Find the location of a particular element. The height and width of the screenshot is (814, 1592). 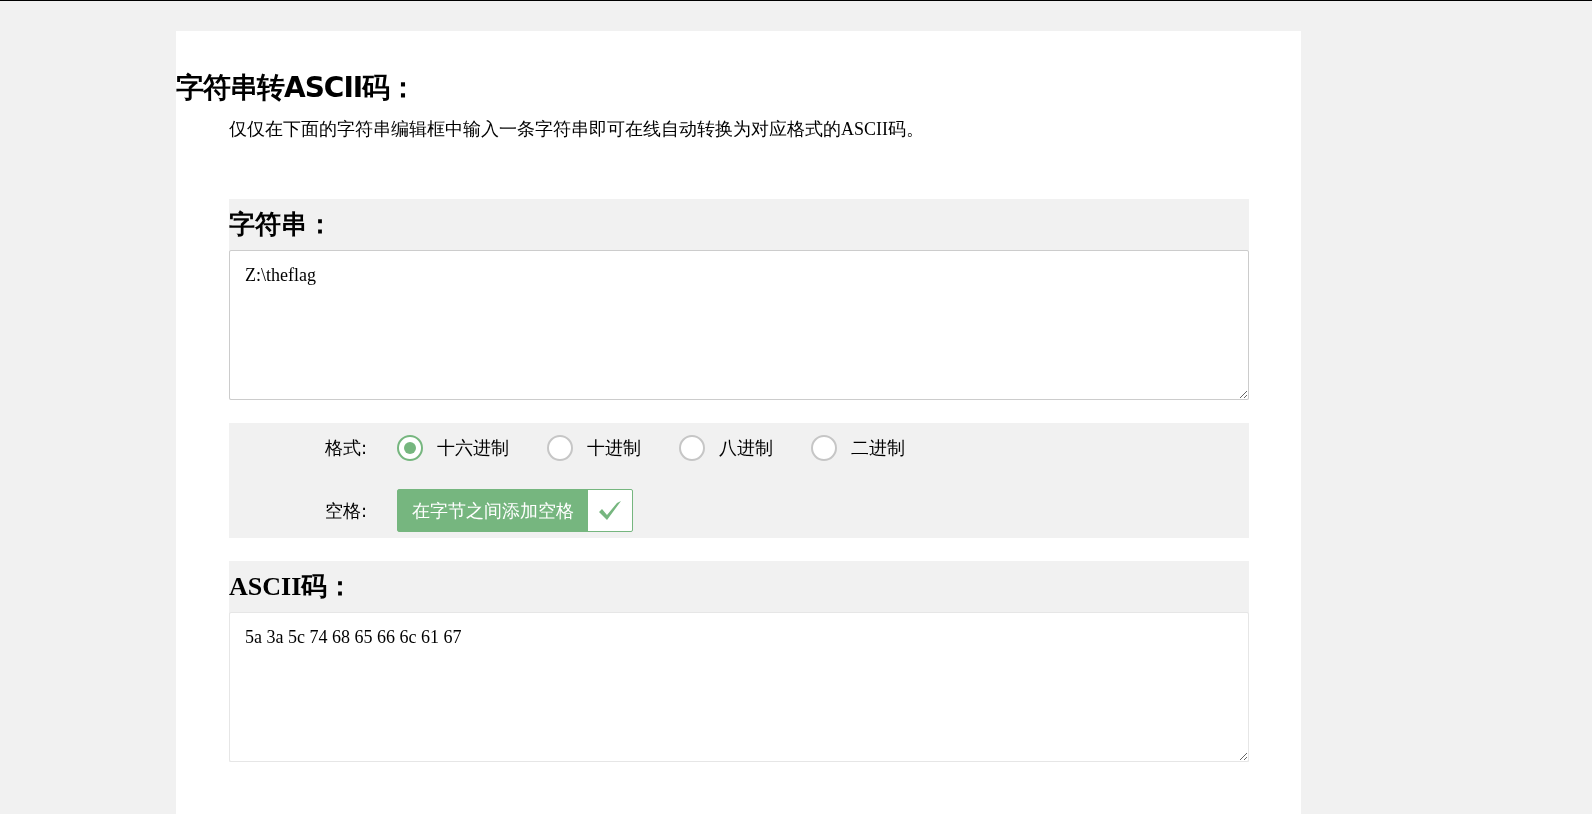

format-radio: 八进制 is located at coordinates (726, 448).